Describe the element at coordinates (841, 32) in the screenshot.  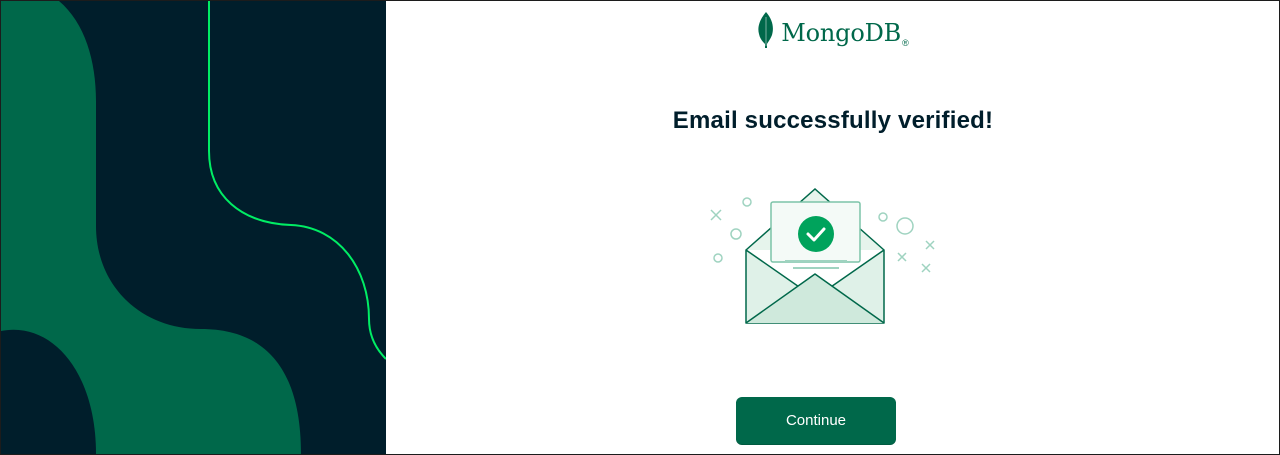
I see `brand-name: MongoDB` at that location.